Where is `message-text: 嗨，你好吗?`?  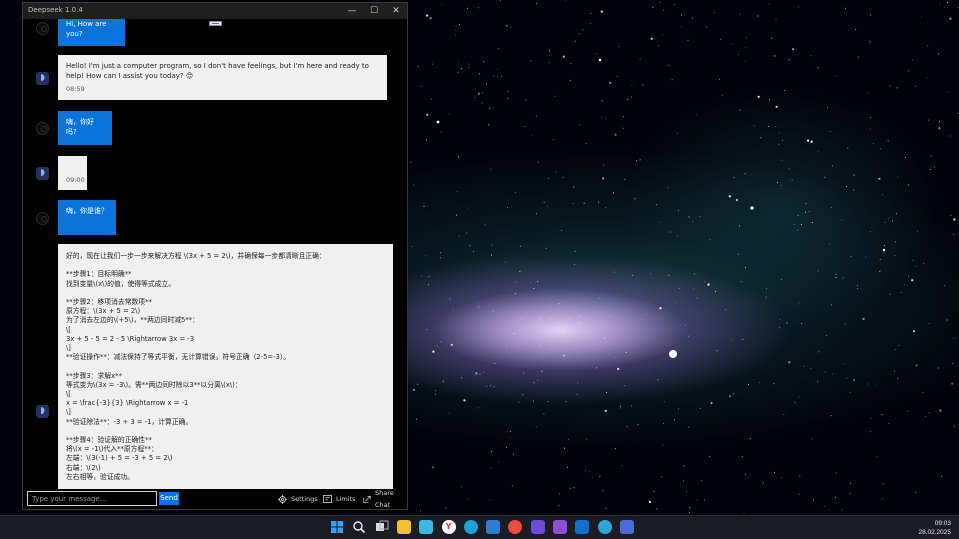 message-text: 嗨，你好吗? is located at coordinates (80, 127).